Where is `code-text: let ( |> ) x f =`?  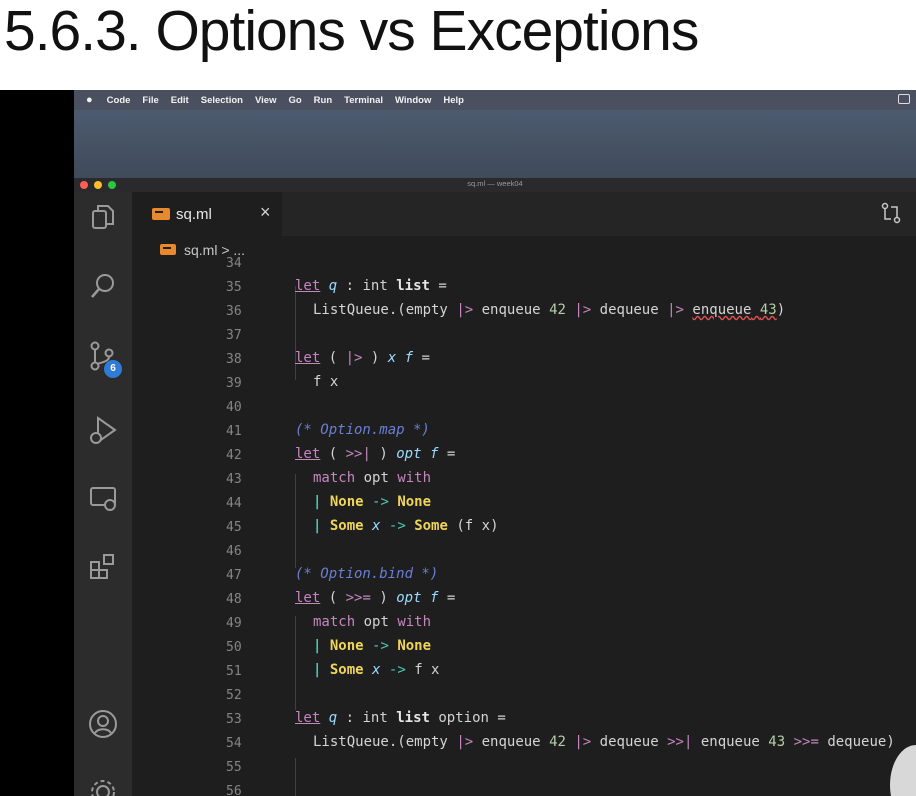
code-text: let ( |> ) x f = is located at coordinates (362, 358).